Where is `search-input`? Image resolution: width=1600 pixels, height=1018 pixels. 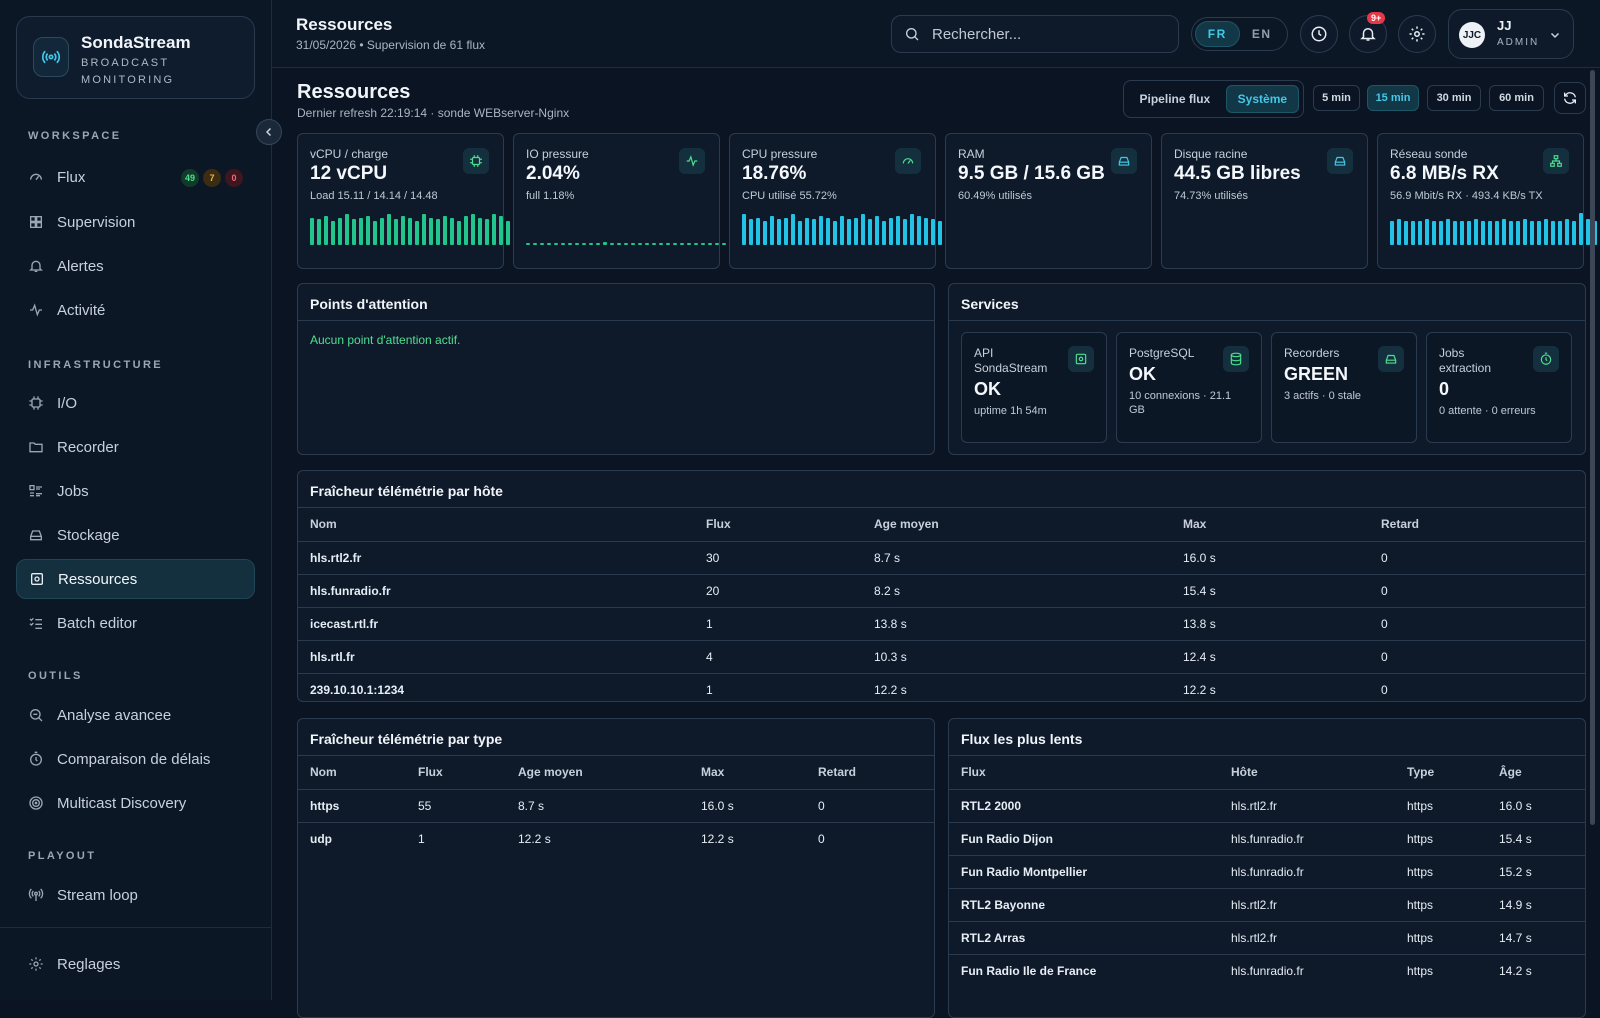 search-input is located at coordinates (1042, 34).